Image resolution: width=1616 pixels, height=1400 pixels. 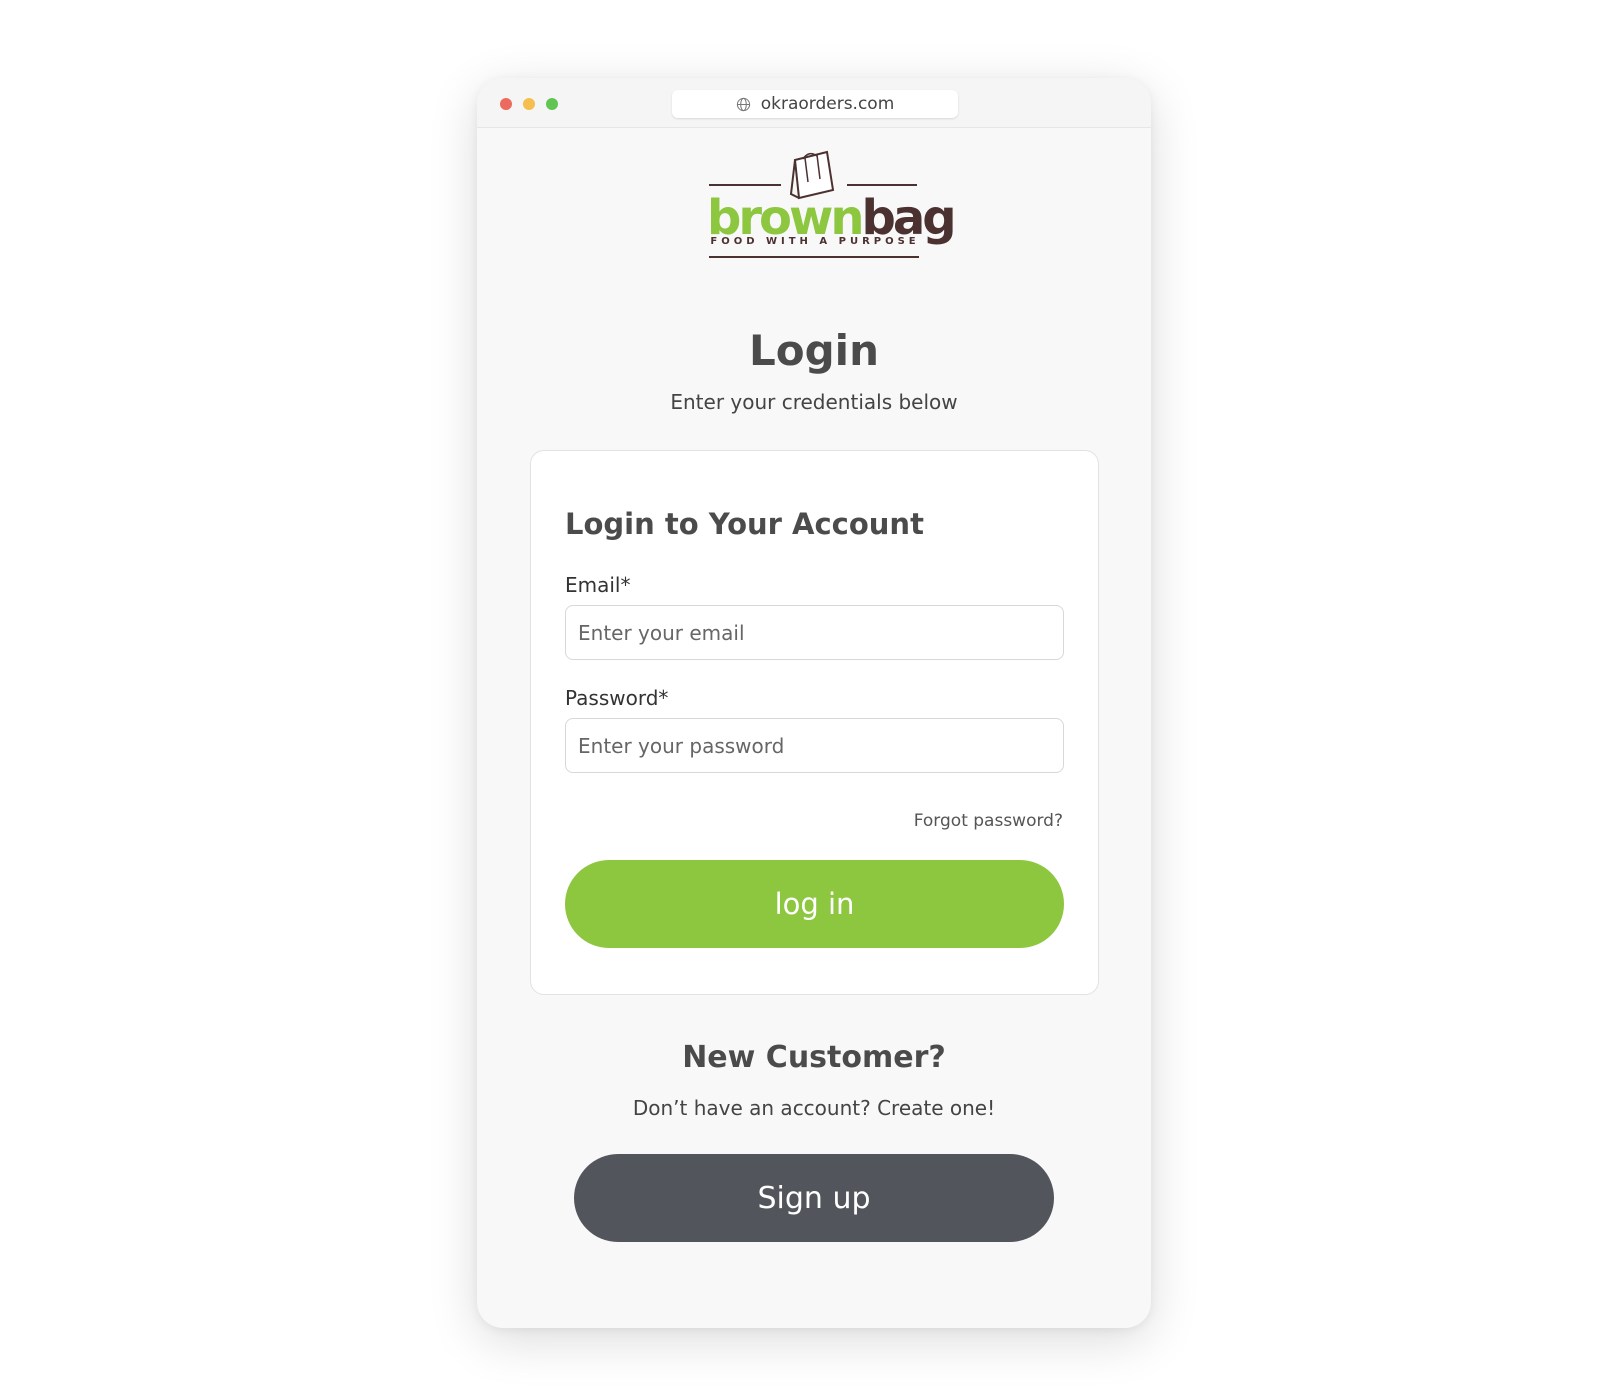 What do you see at coordinates (529, 104) in the screenshot?
I see `minimize-window-button` at bounding box center [529, 104].